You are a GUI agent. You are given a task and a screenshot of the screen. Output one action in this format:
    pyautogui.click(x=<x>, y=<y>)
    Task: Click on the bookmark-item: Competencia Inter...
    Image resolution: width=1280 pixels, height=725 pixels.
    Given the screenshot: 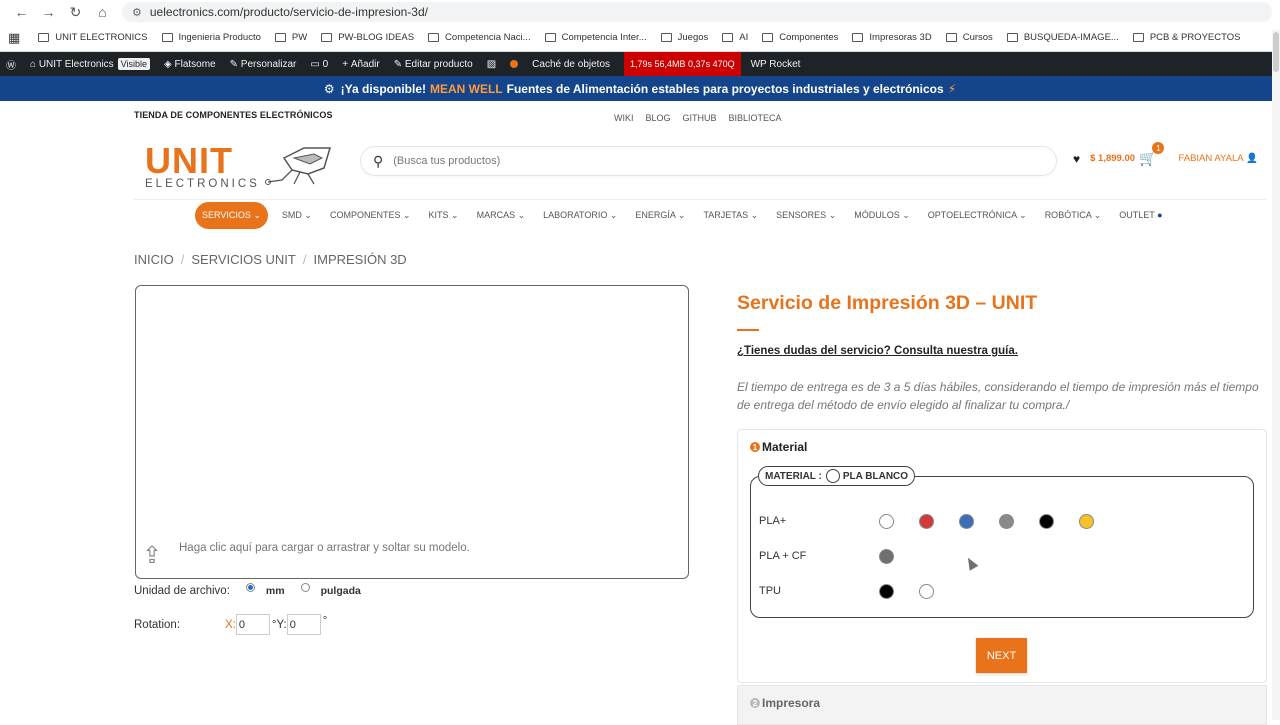 What is the action you would take?
    pyautogui.click(x=595, y=37)
    